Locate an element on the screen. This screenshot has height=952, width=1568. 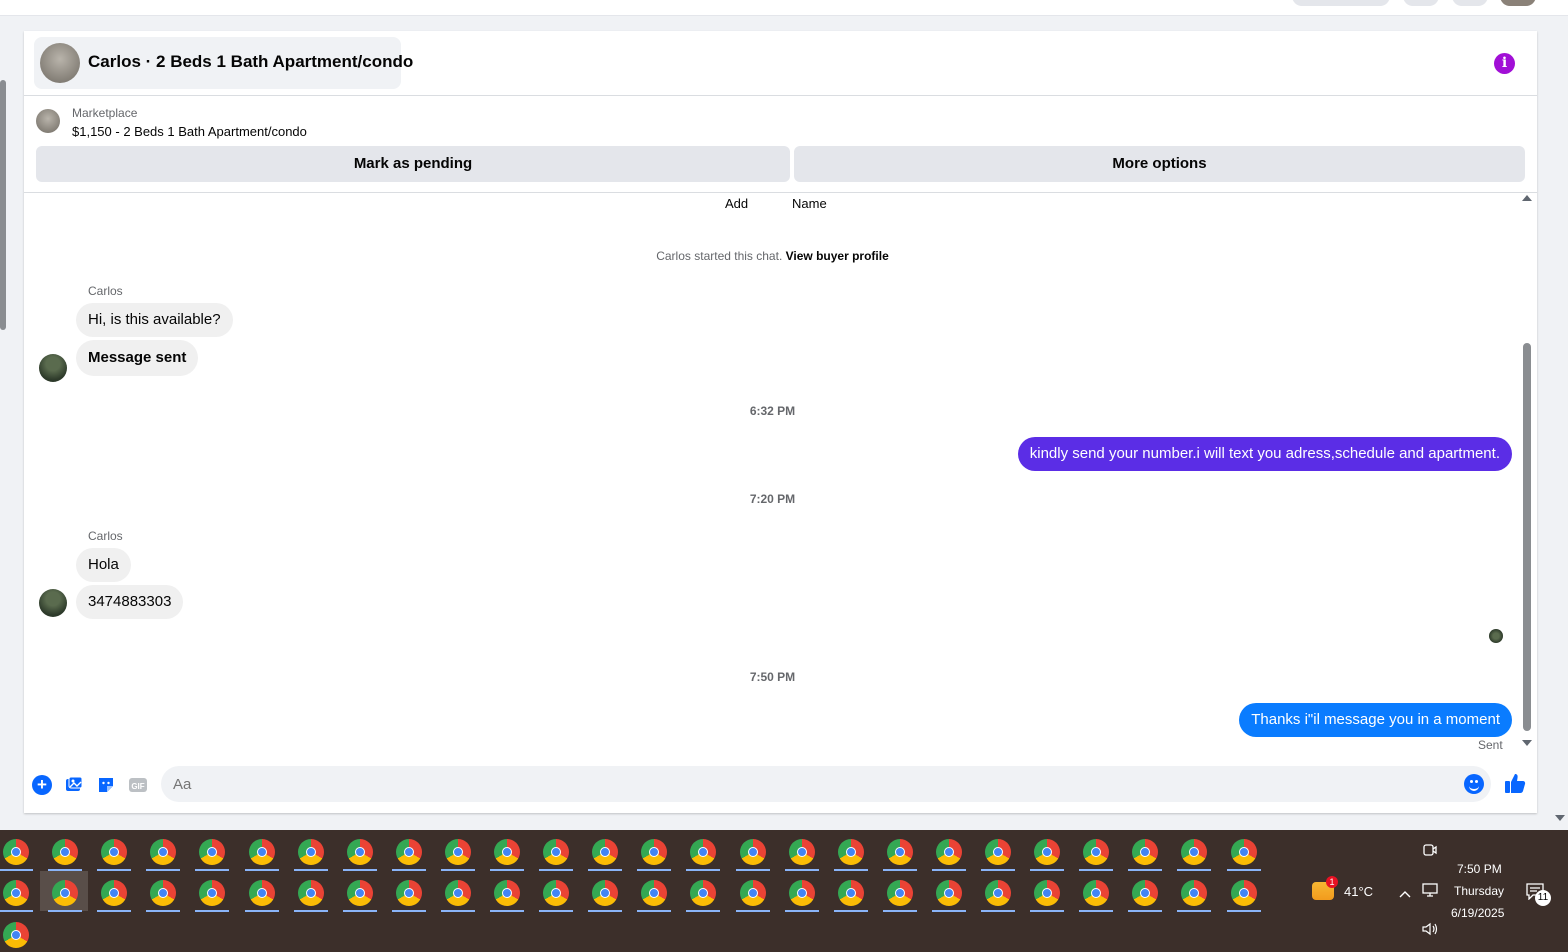
message-input is located at coordinates (826, 784).